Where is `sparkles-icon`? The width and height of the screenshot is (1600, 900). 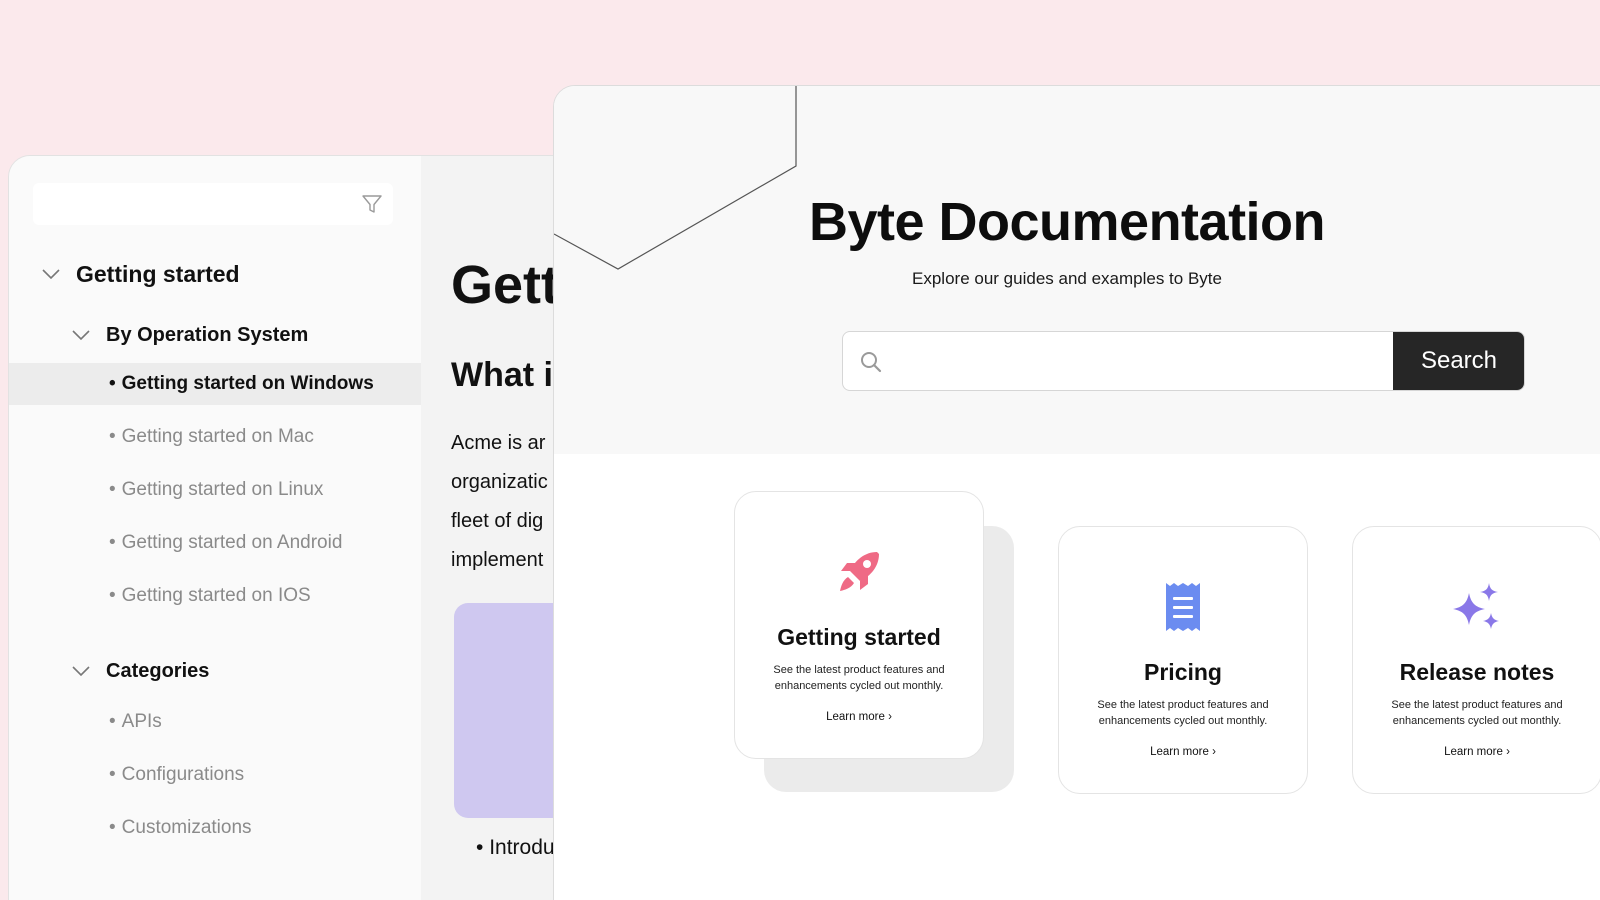 sparkles-icon is located at coordinates (1476, 607).